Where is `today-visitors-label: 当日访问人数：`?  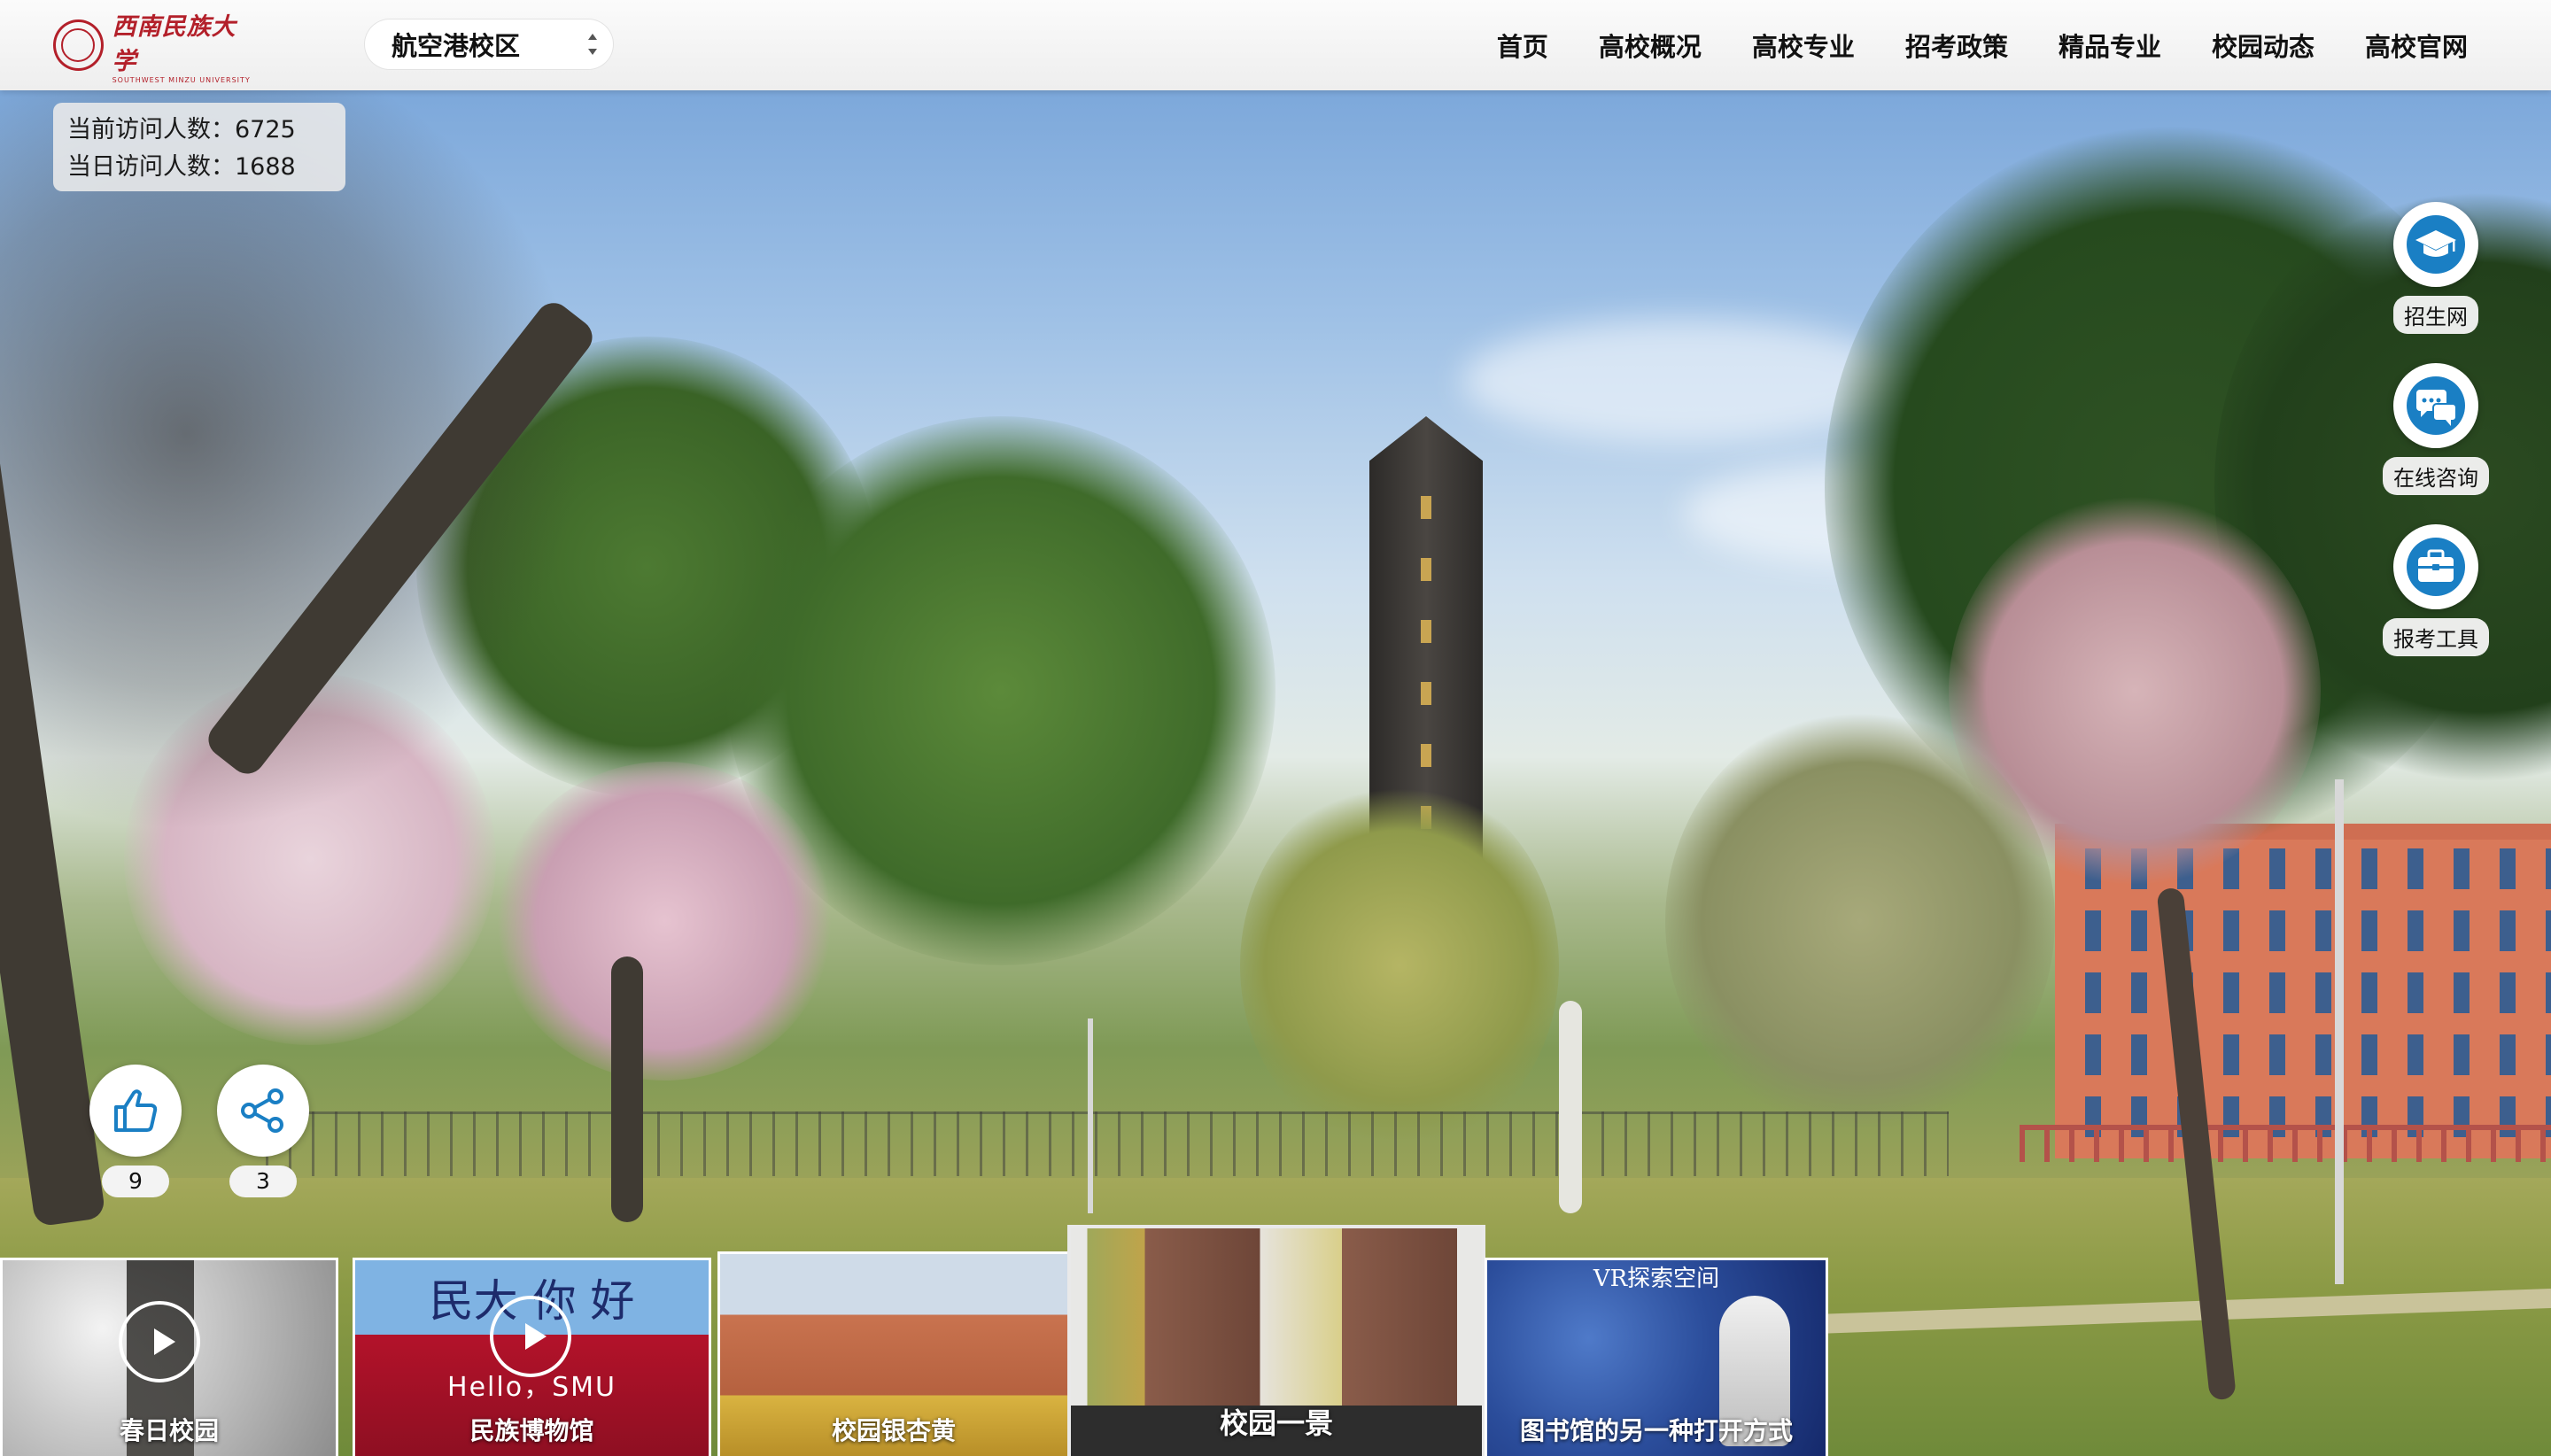
today-visitors-label: 当日访问人数： is located at coordinates (151, 167).